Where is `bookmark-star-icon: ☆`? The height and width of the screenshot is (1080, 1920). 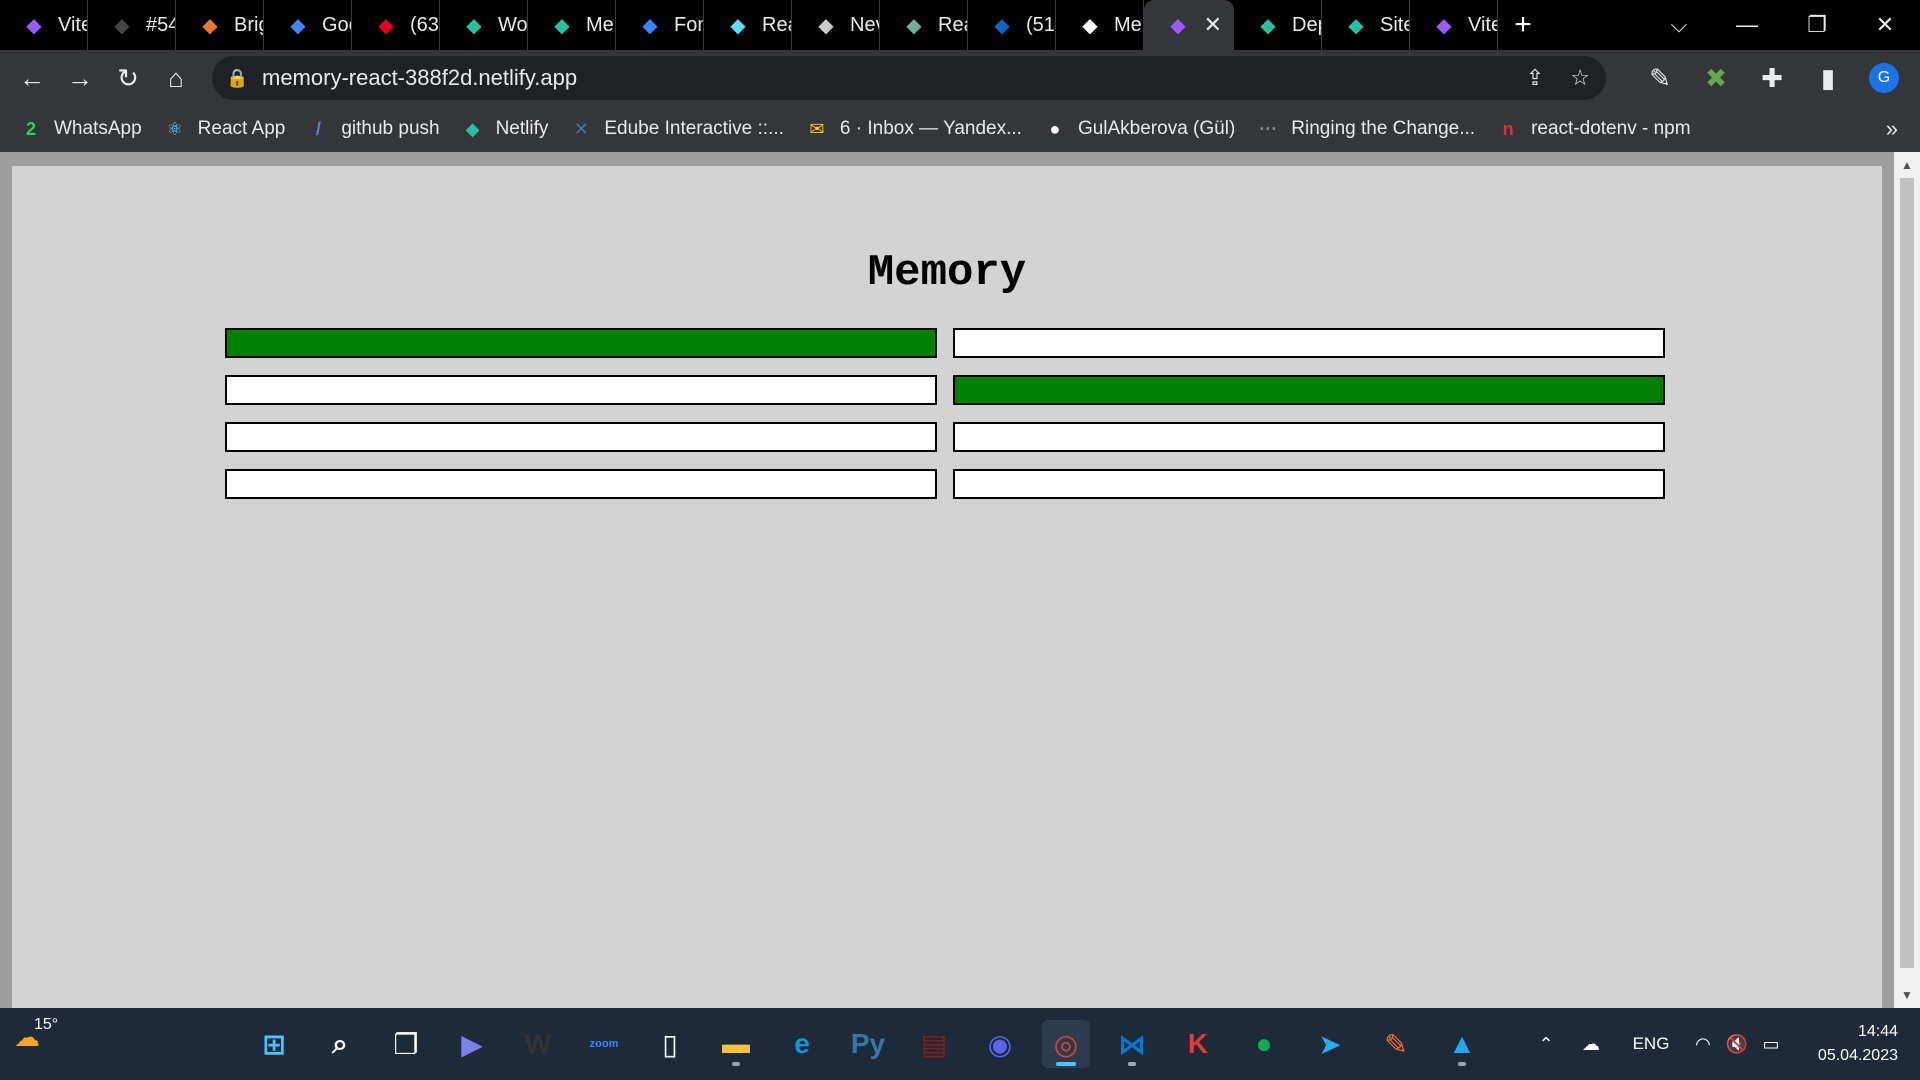
bookmark-star-icon: ☆ is located at coordinates (1580, 78).